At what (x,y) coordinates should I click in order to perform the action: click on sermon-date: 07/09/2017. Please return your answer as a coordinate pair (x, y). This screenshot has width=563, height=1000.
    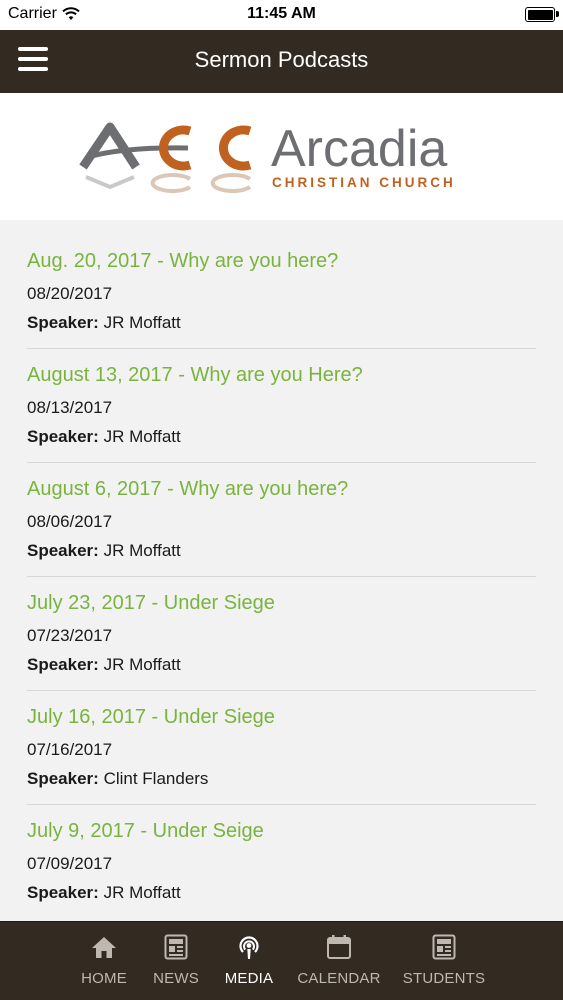
    Looking at the image, I should click on (70, 863).